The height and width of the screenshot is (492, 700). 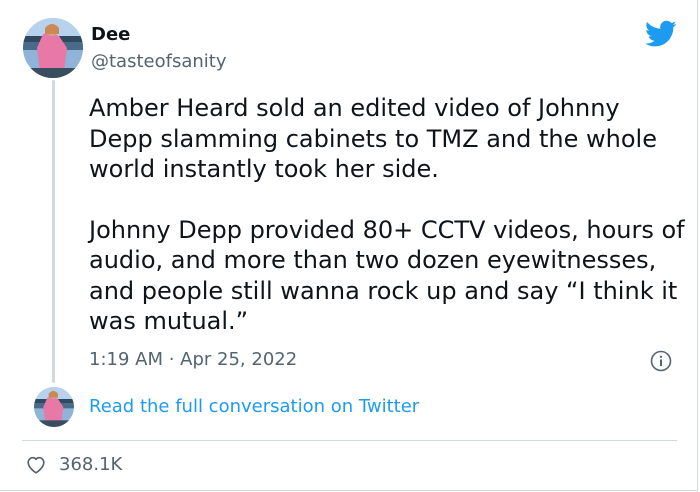 What do you see at coordinates (110, 35) in the screenshot?
I see `author-display-name: Dee` at bounding box center [110, 35].